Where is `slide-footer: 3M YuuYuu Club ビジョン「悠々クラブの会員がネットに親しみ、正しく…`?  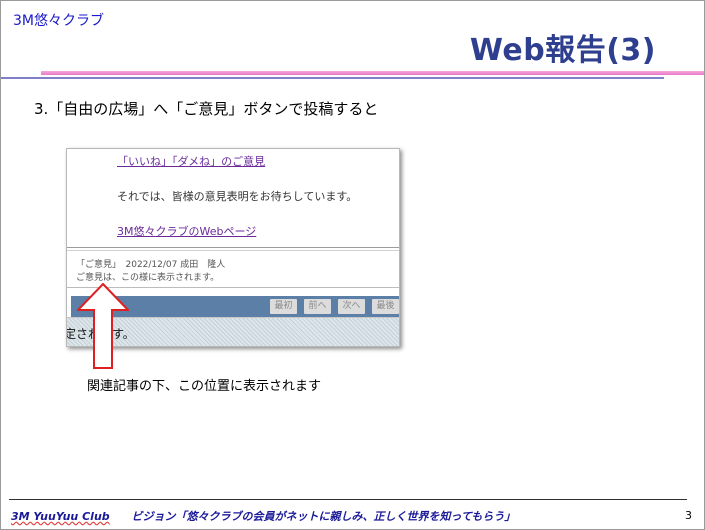 slide-footer: 3M YuuYuu Club ビジョン「悠々クラブの会員がネットに親しみ、正しく… is located at coordinates (263, 516).